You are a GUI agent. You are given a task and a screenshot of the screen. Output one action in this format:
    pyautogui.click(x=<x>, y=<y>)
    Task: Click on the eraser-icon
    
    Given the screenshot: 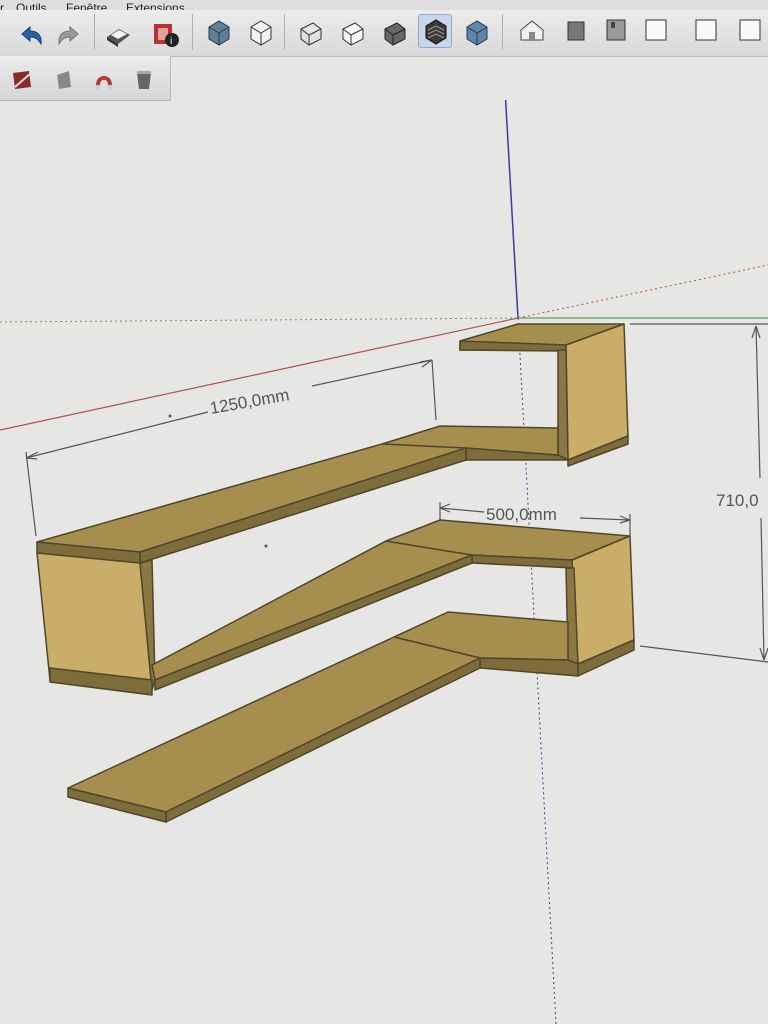 What is the action you would take?
    pyautogui.click(x=64, y=80)
    